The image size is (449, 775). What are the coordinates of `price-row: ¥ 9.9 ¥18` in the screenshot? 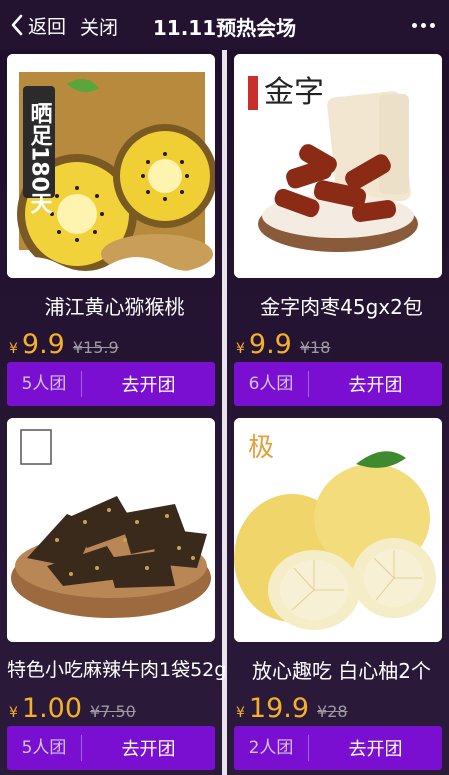 It's located at (283, 344).